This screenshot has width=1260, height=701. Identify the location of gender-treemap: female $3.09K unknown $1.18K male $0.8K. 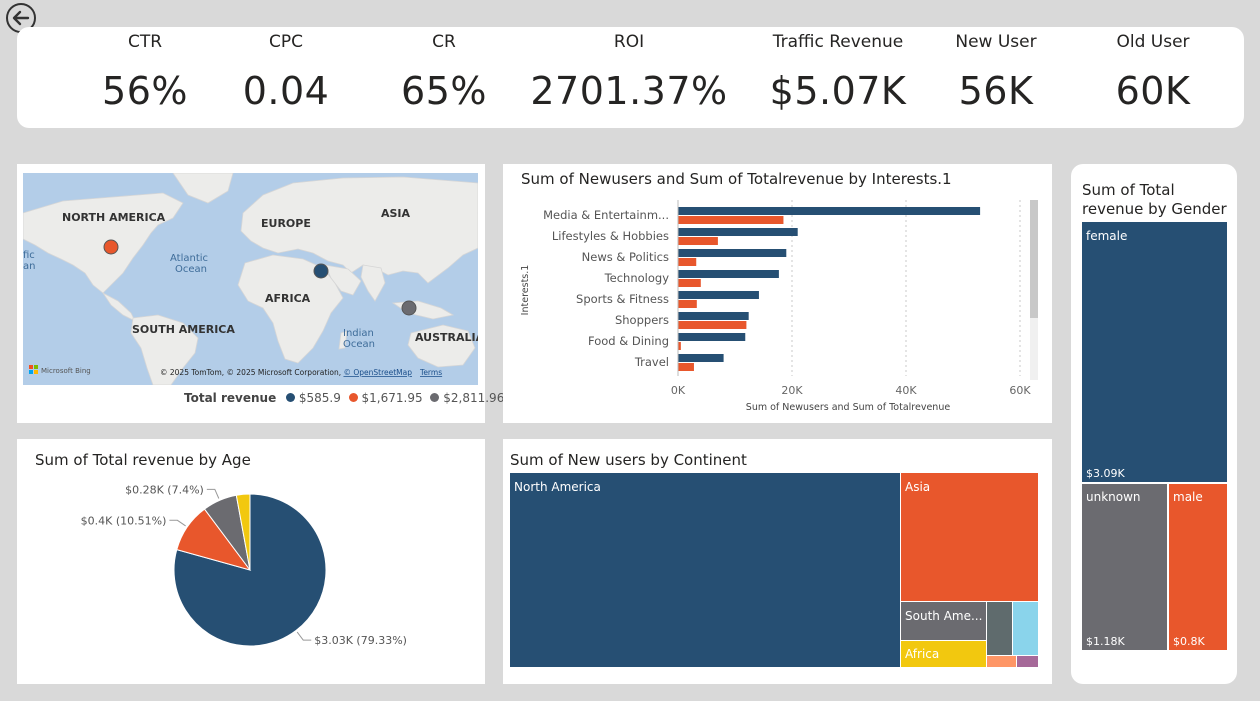
(1154, 436).